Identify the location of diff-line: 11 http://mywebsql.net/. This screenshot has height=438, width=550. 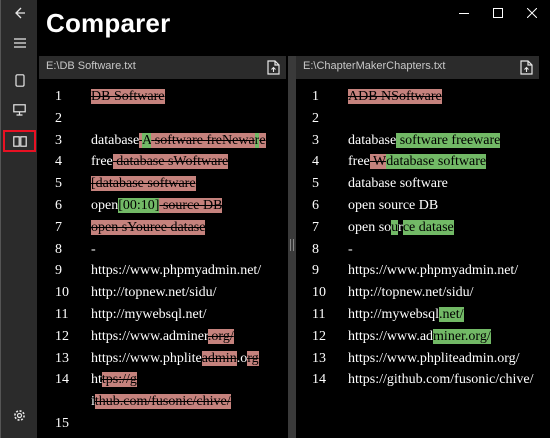
(417, 315).